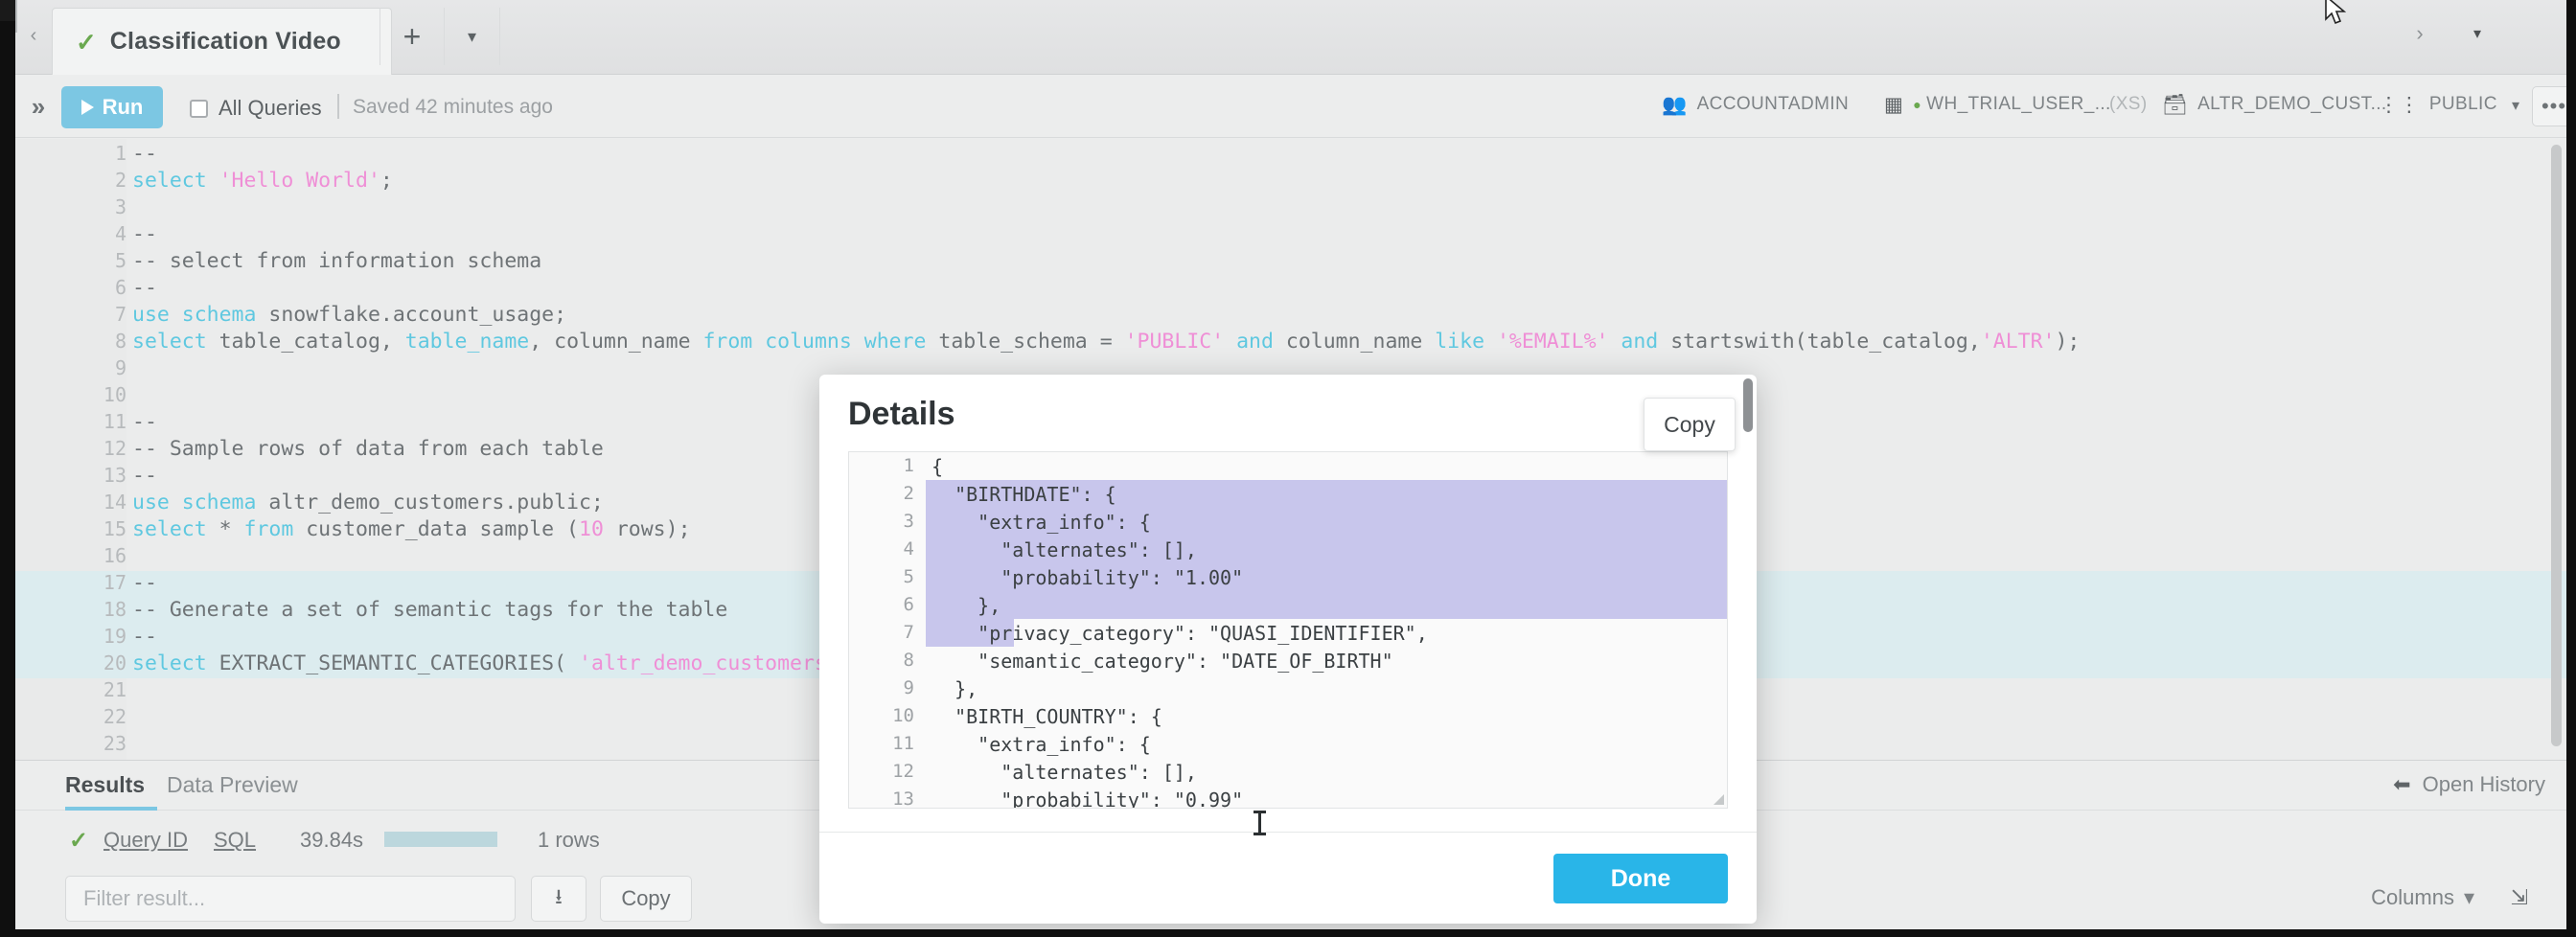 This screenshot has height=937, width=2576. What do you see at coordinates (1260, 823) in the screenshot?
I see `text-cursor-icon` at bounding box center [1260, 823].